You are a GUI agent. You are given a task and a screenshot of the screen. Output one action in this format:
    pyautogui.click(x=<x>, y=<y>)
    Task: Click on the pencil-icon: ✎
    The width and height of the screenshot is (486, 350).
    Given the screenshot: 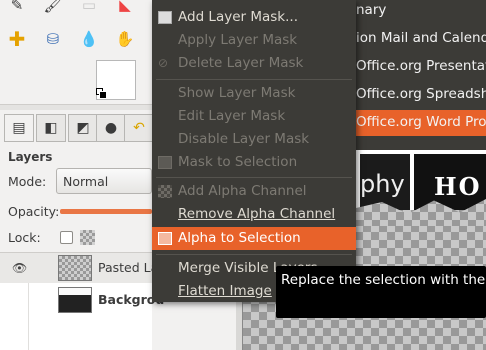 What is the action you would take?
    pyautogui.click(x=17, y=8)
    